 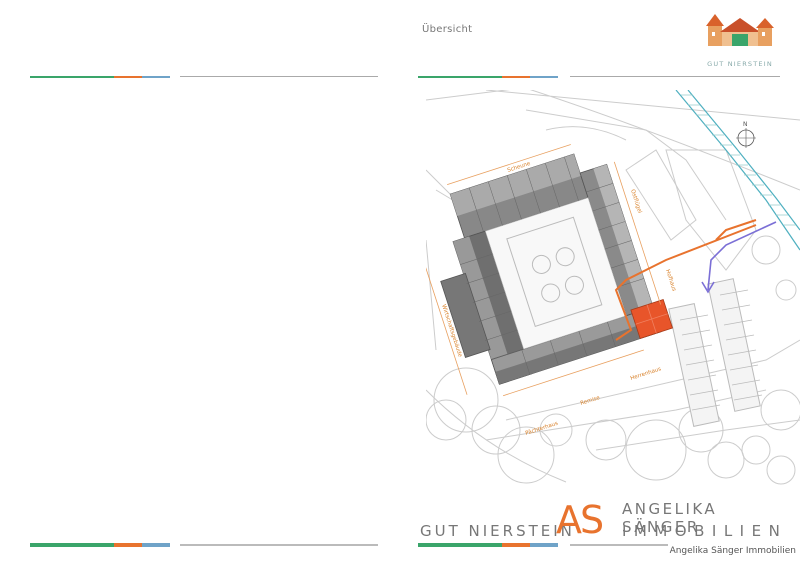 I want to click on label-herrenhaus: Herrenhaus, so click(x=646, y=374).